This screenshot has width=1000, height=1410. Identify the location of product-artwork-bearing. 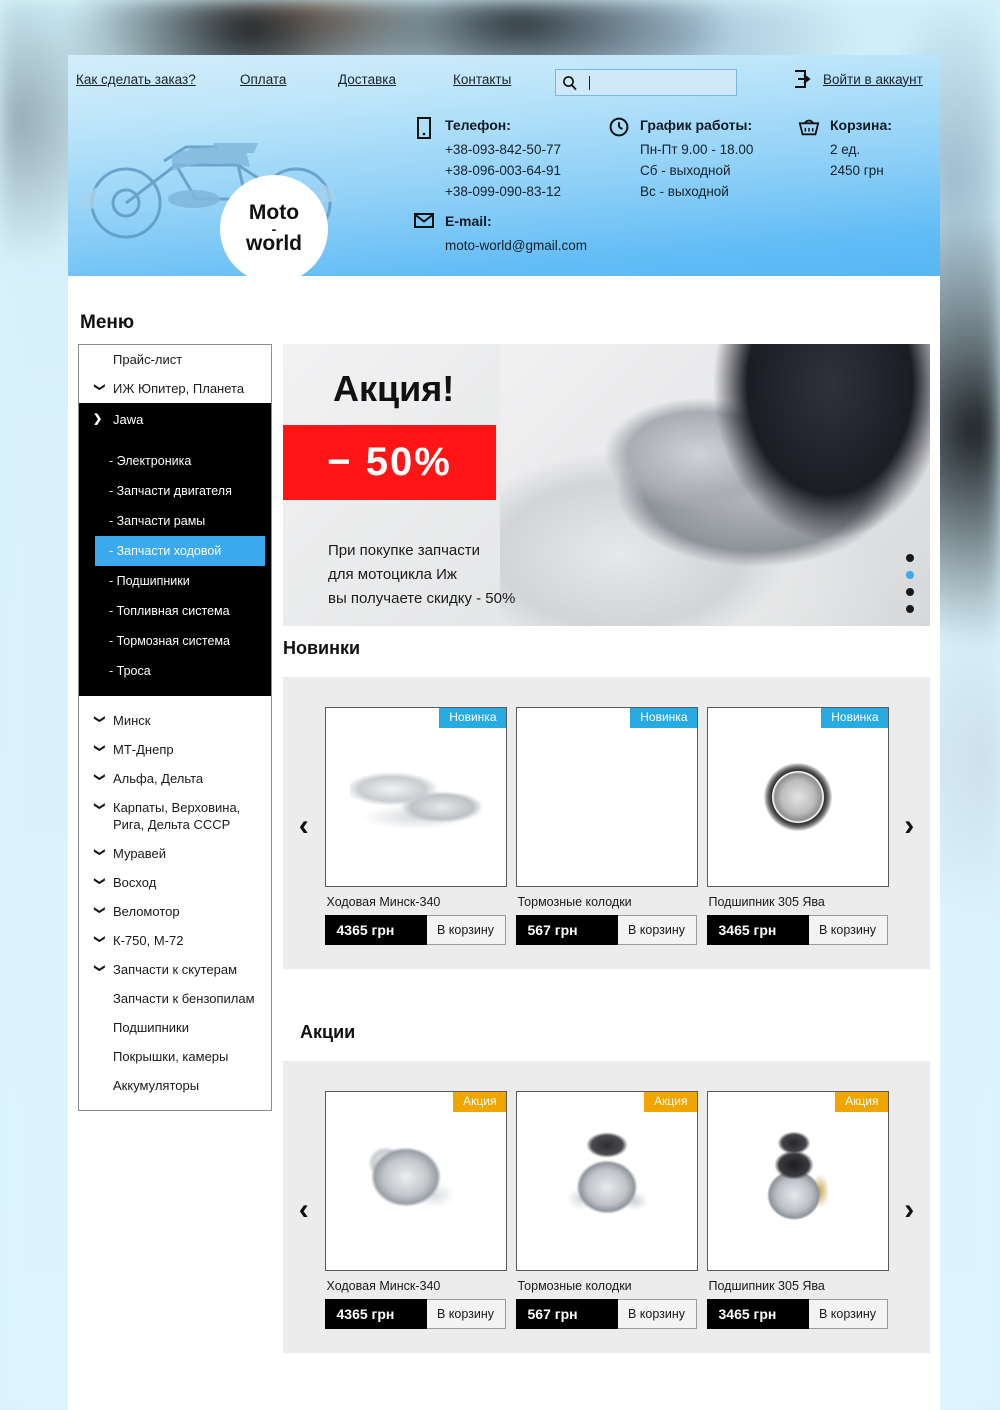
(797, 797).